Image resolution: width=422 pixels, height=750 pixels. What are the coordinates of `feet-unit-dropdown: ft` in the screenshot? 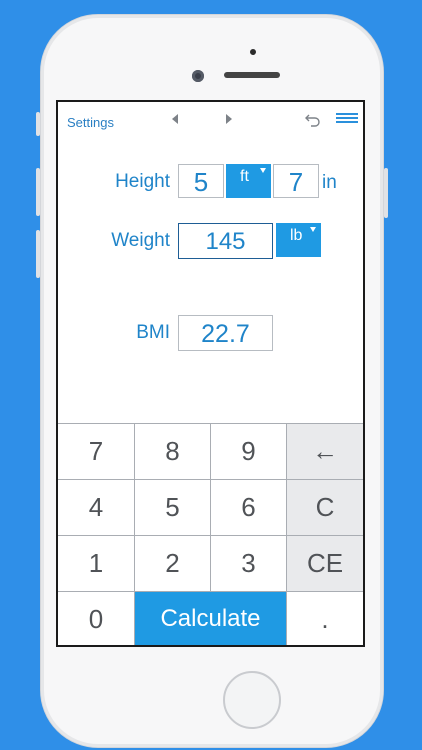 It's located at (248, 181).